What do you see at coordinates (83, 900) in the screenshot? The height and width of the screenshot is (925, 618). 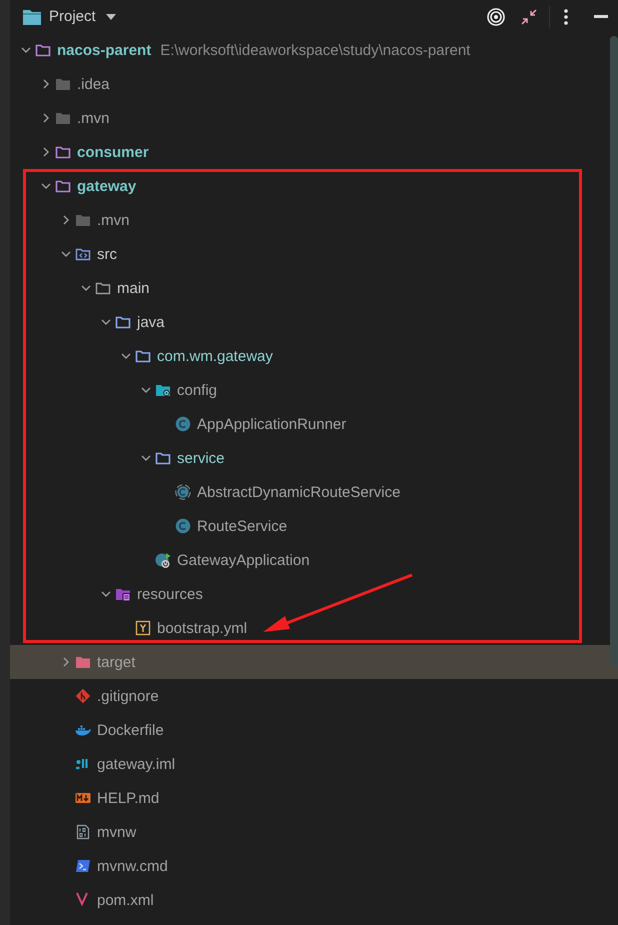 I see `file-icon` at bounding box center [83, 900].